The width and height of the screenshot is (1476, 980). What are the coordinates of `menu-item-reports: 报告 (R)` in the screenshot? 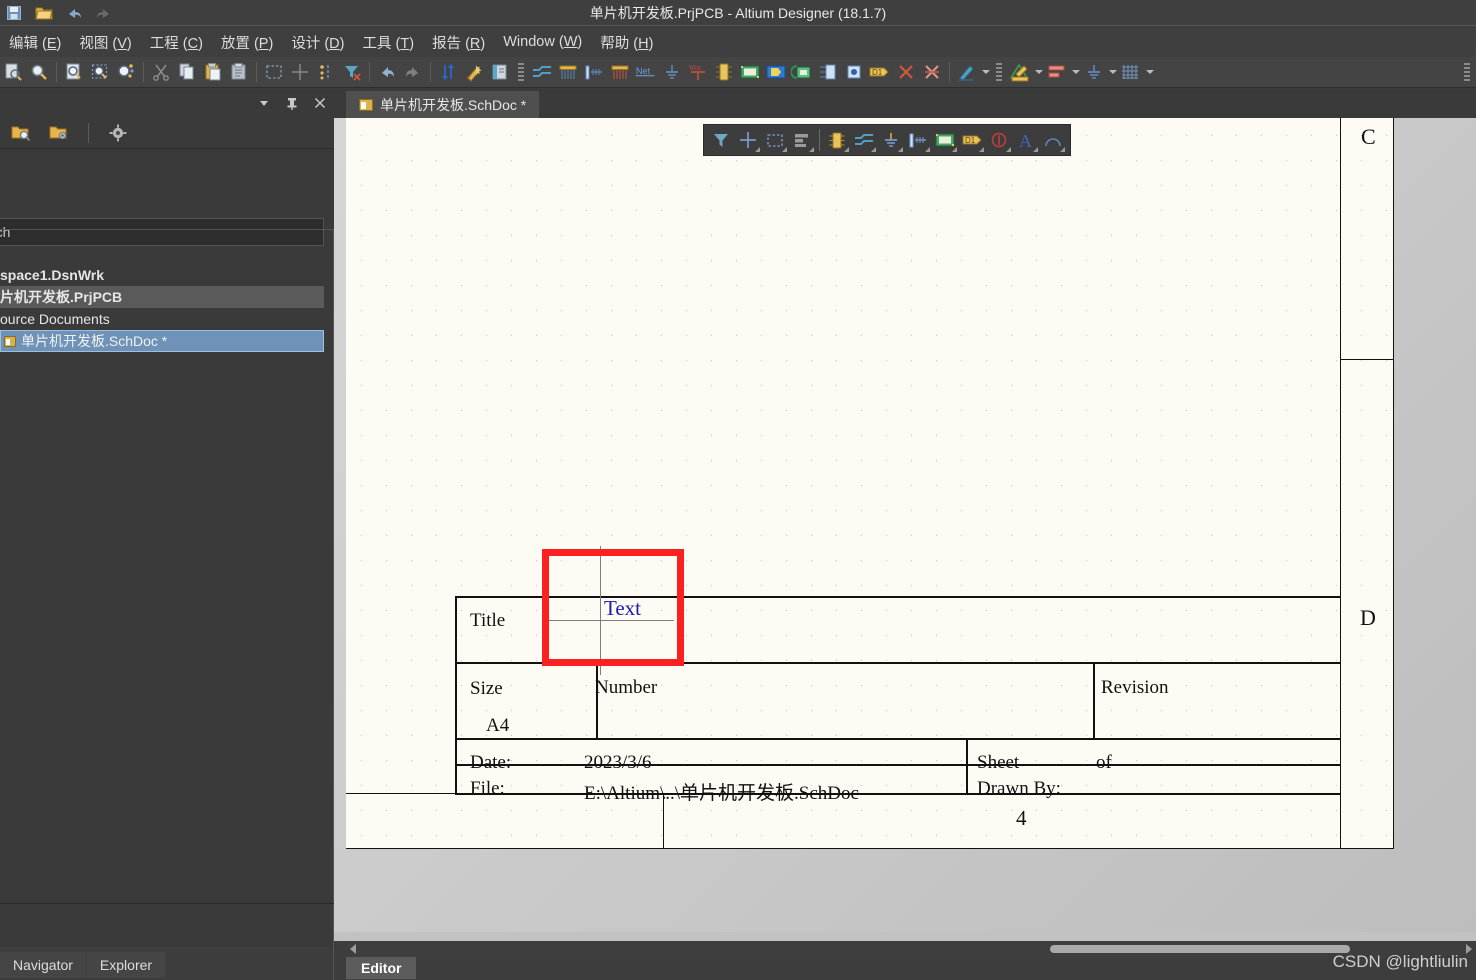 It's located at (458, 42).